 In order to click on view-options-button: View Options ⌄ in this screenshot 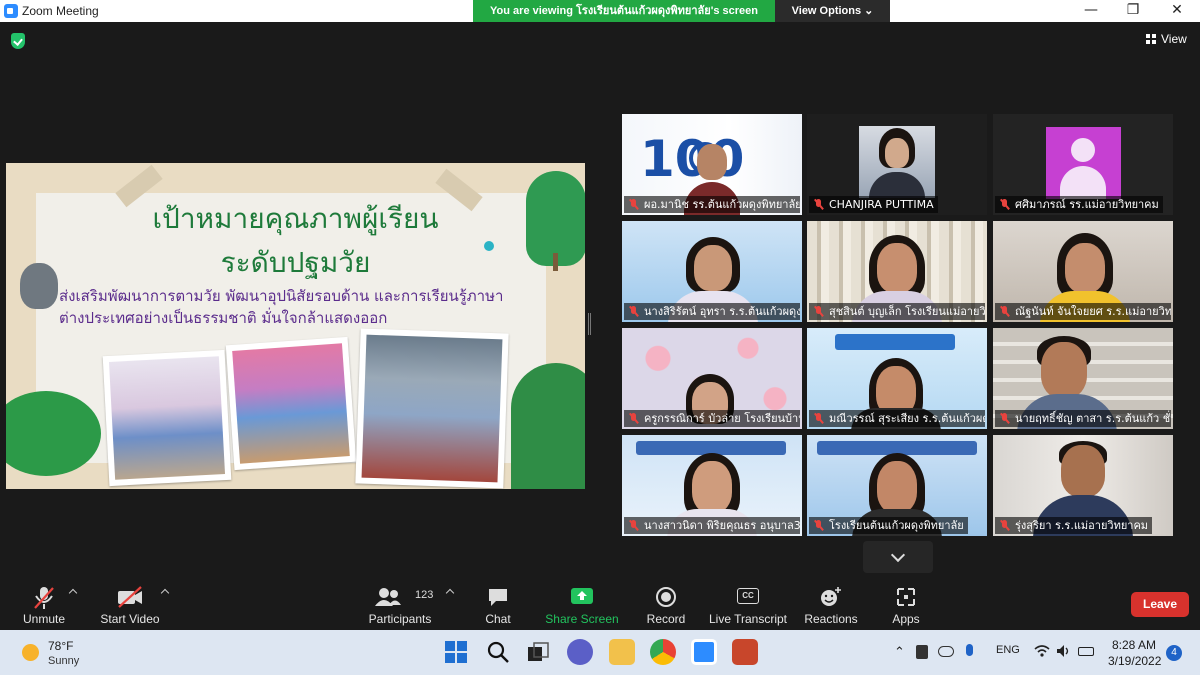, I will do `click(832, 11)`.